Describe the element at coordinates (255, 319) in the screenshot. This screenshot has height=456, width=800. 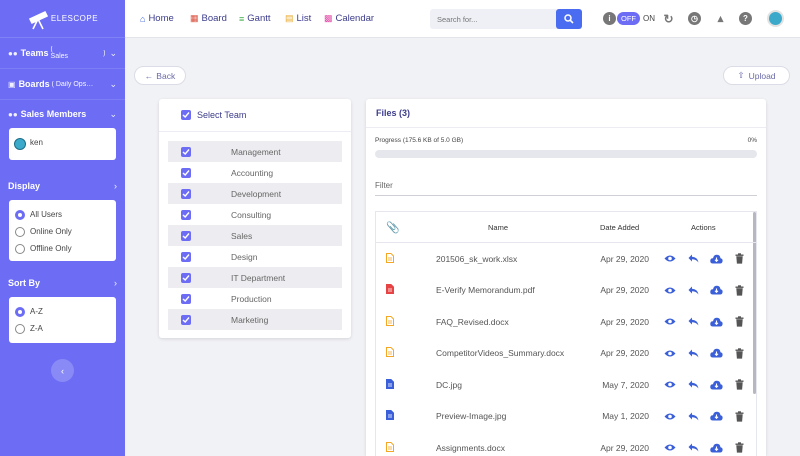
I see `team-row: Marketing` at that location.